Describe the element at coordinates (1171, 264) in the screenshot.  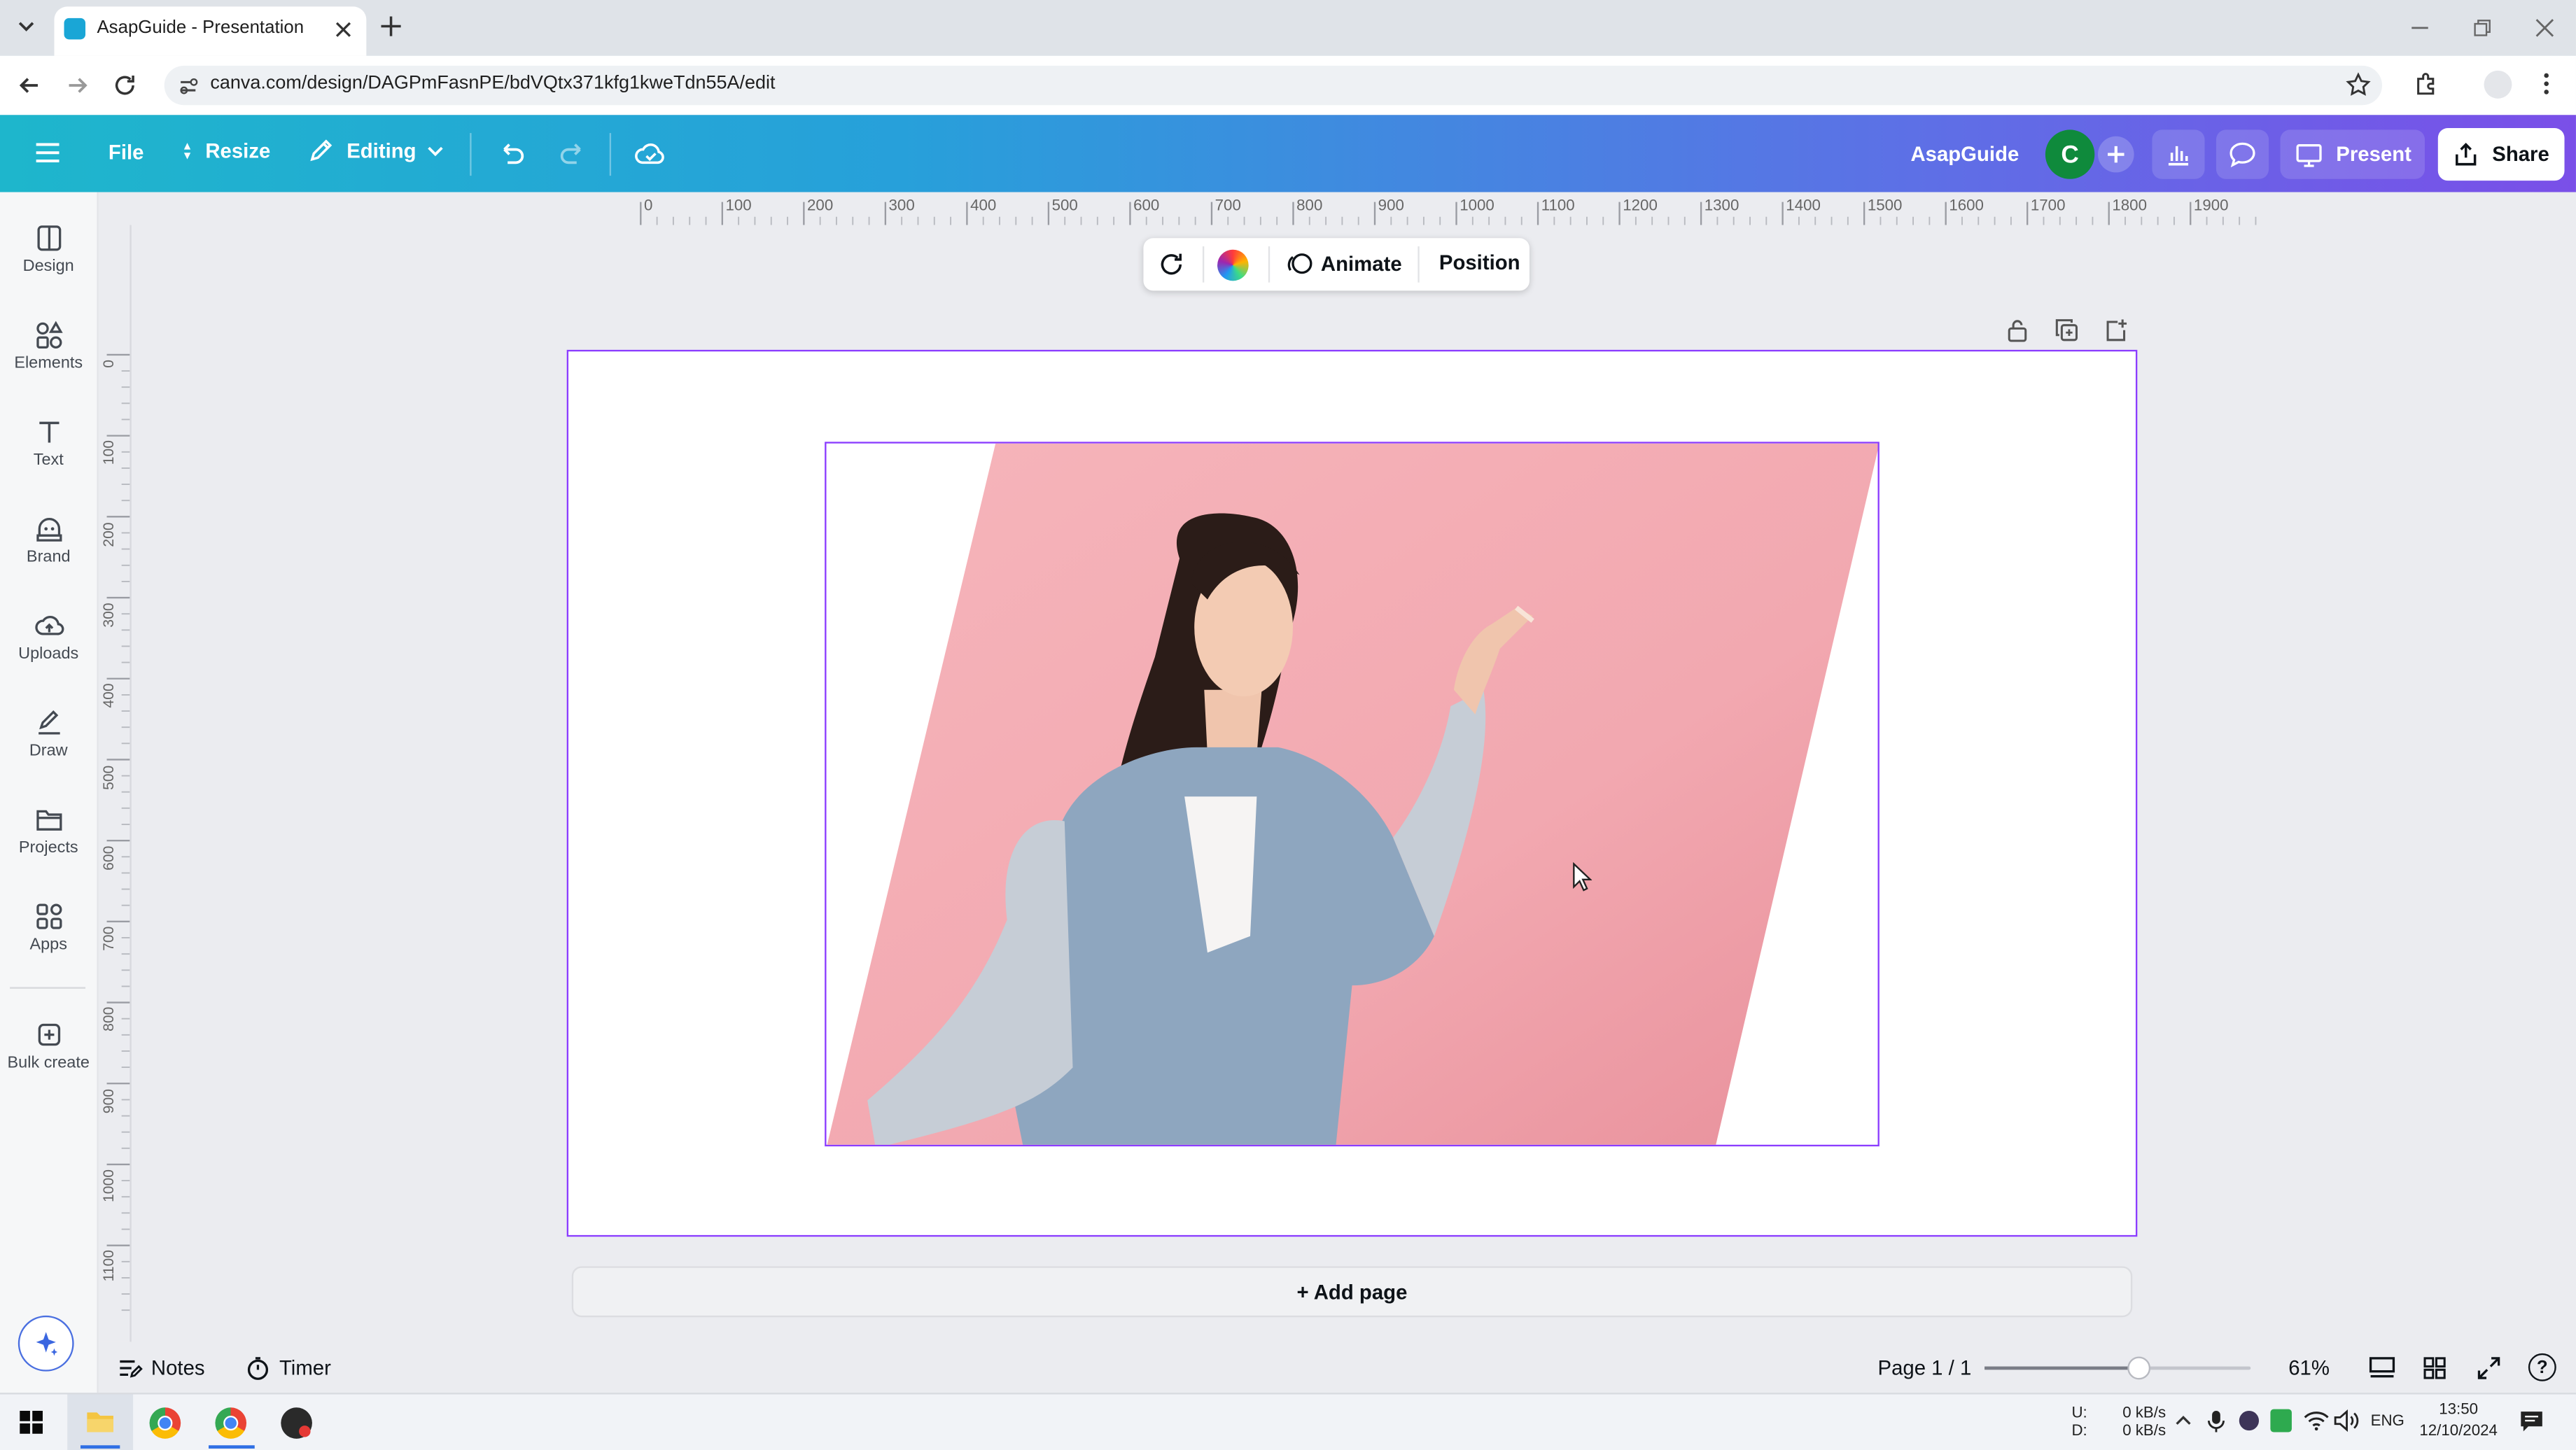
I see `replace-icon` at that location.